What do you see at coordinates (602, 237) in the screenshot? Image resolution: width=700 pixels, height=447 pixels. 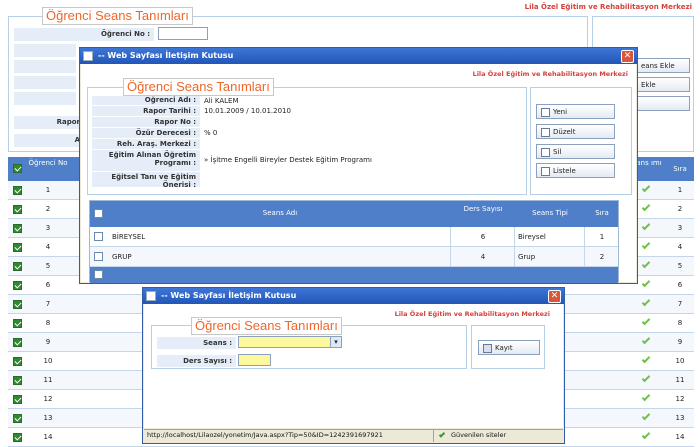 I see `sira-cell: 1` at bounding box center [602, 237].